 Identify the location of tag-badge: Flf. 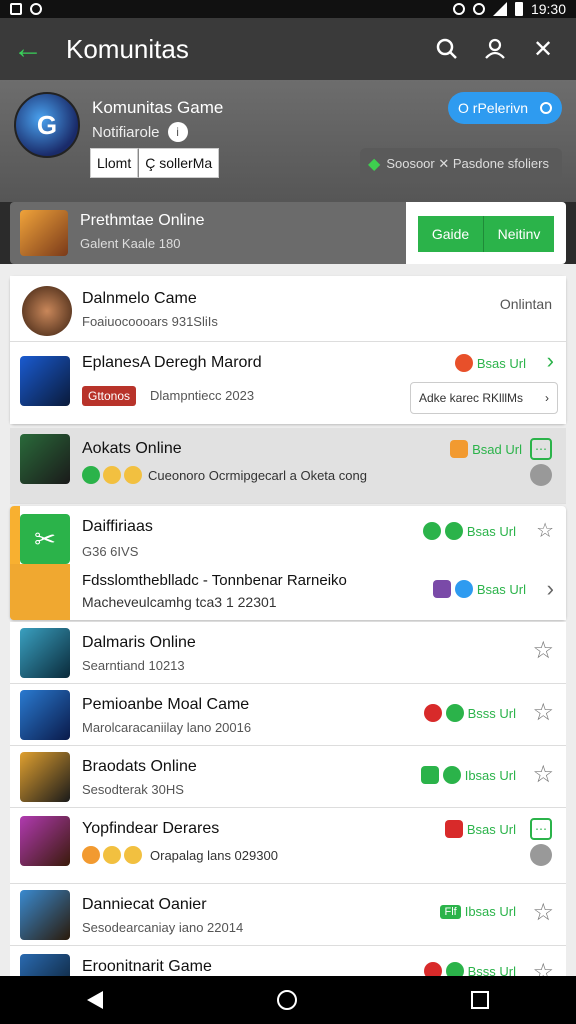
(450, 911).